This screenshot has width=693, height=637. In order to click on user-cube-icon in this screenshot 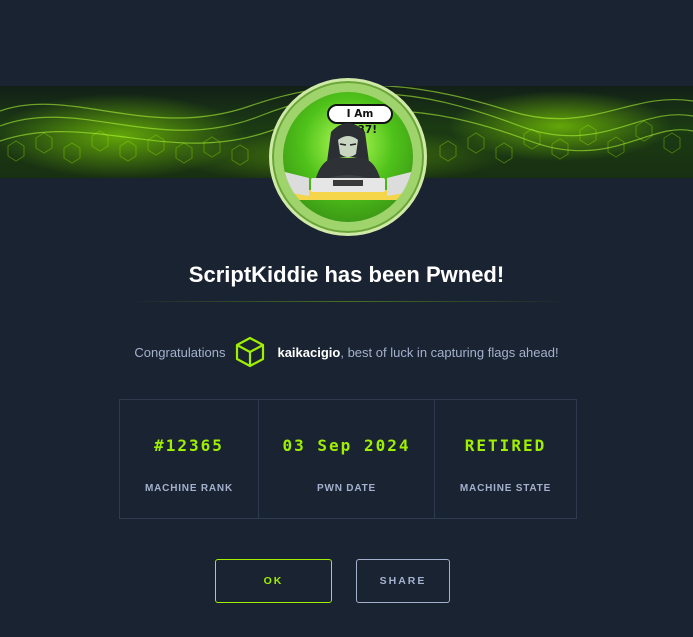, I will do `click(250, 352)`.